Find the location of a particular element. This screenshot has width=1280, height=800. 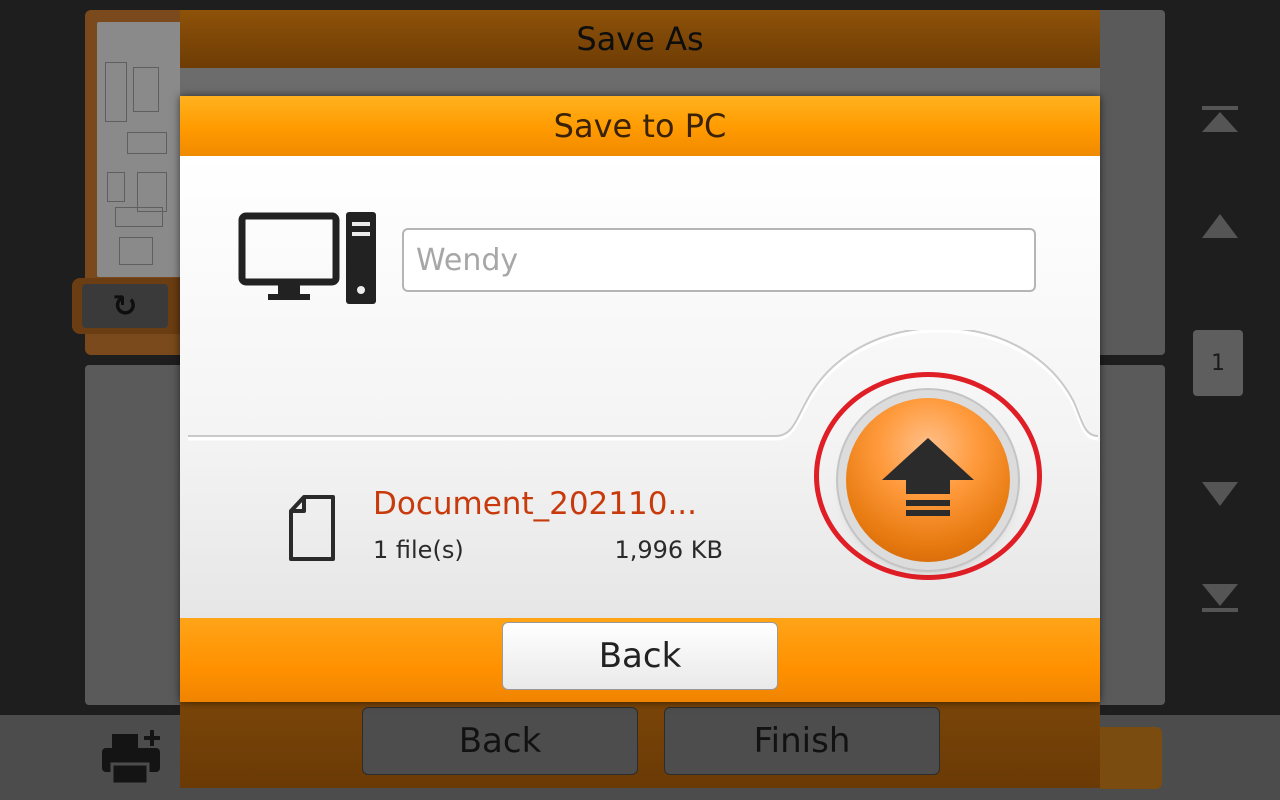

page-number: 1 is located at coordinates (1218, 363).